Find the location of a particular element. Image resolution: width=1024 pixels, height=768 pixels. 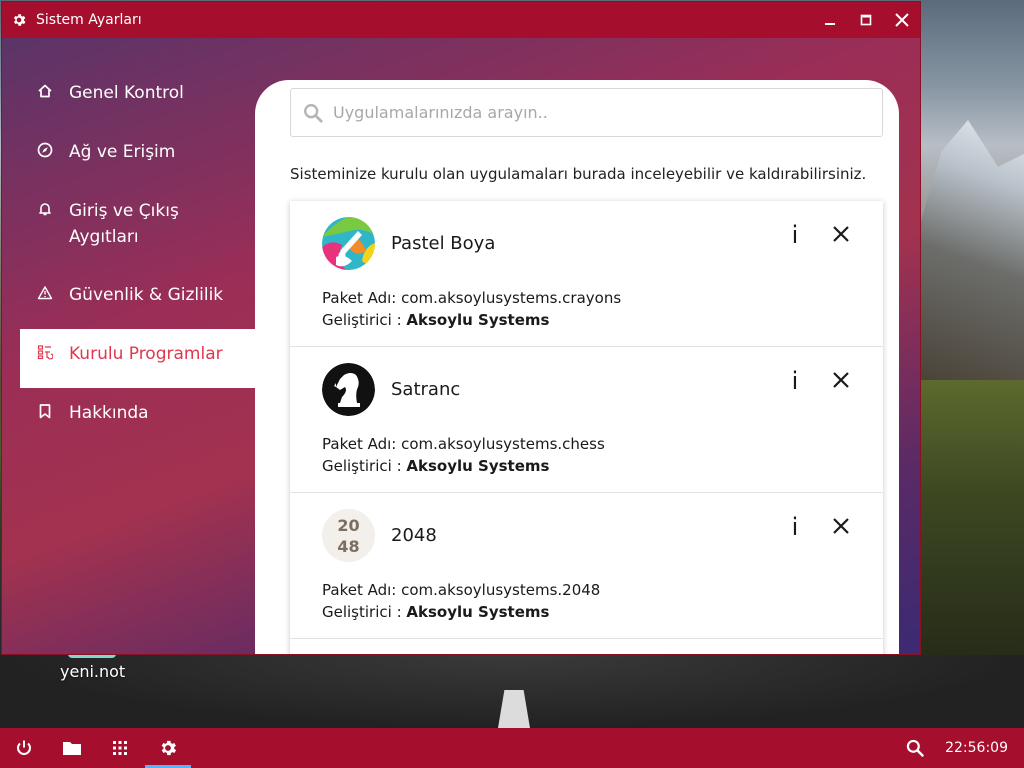

sidebar-item-giris-ve-cikis: Giriş ve Çıkış Aygıtları is located at coordinates (137, 228).